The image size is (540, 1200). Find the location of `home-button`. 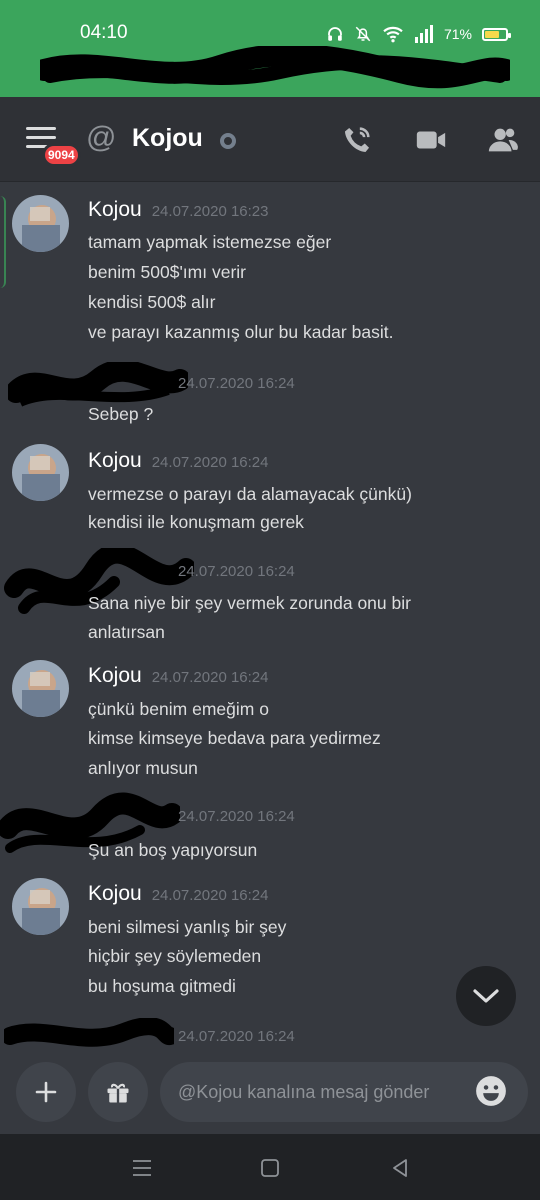

home-button is located at coordinates (270, 1168).